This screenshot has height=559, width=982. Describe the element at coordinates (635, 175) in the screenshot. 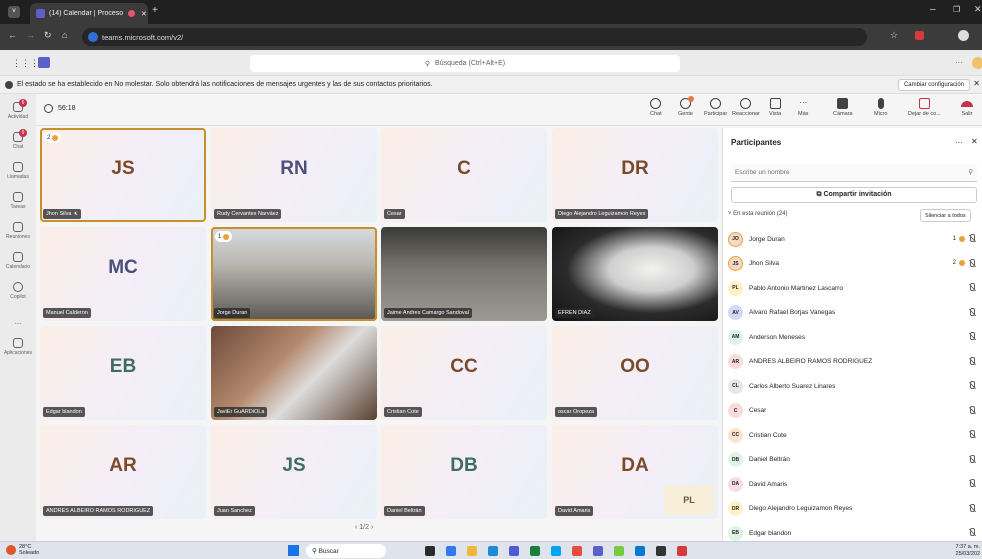

I see `participant-tile: DR Diego Alejandro Leguizamon Reyes` at that location.